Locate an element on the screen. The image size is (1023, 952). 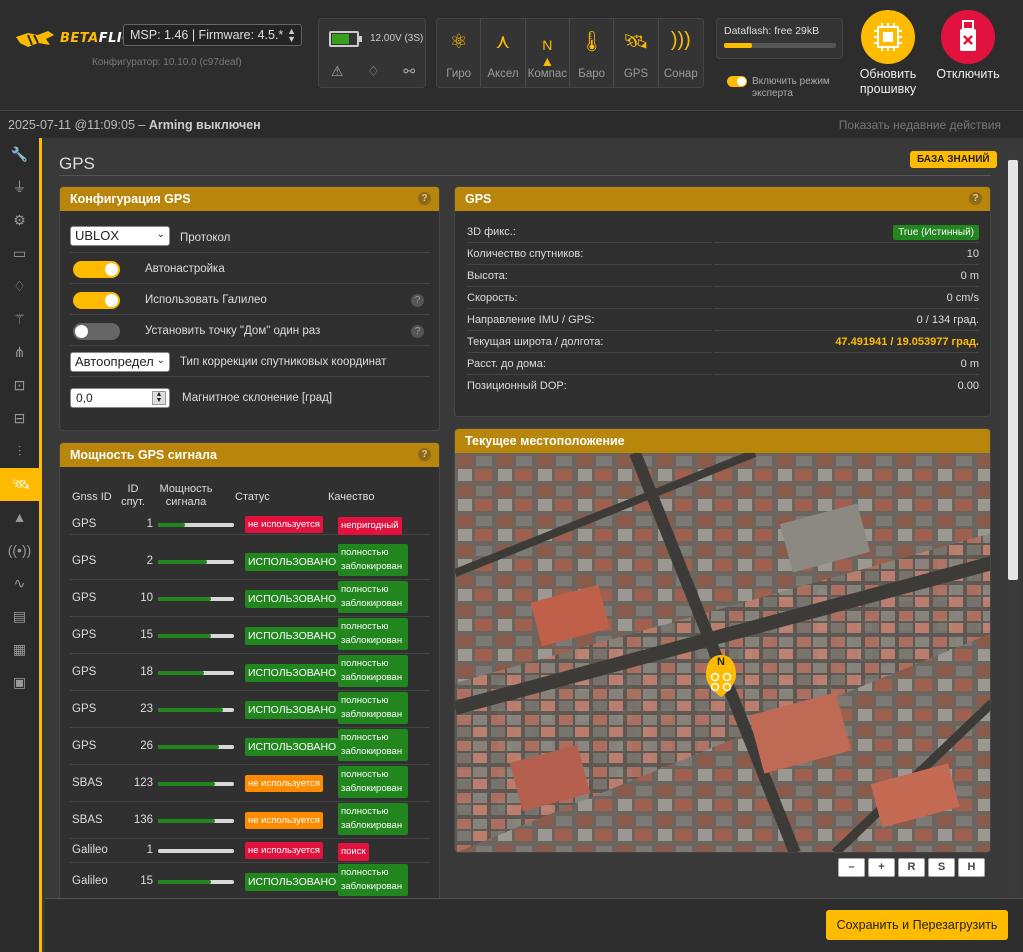
sidebar-item-osd: ▤ is located at coordinates (19, 616).